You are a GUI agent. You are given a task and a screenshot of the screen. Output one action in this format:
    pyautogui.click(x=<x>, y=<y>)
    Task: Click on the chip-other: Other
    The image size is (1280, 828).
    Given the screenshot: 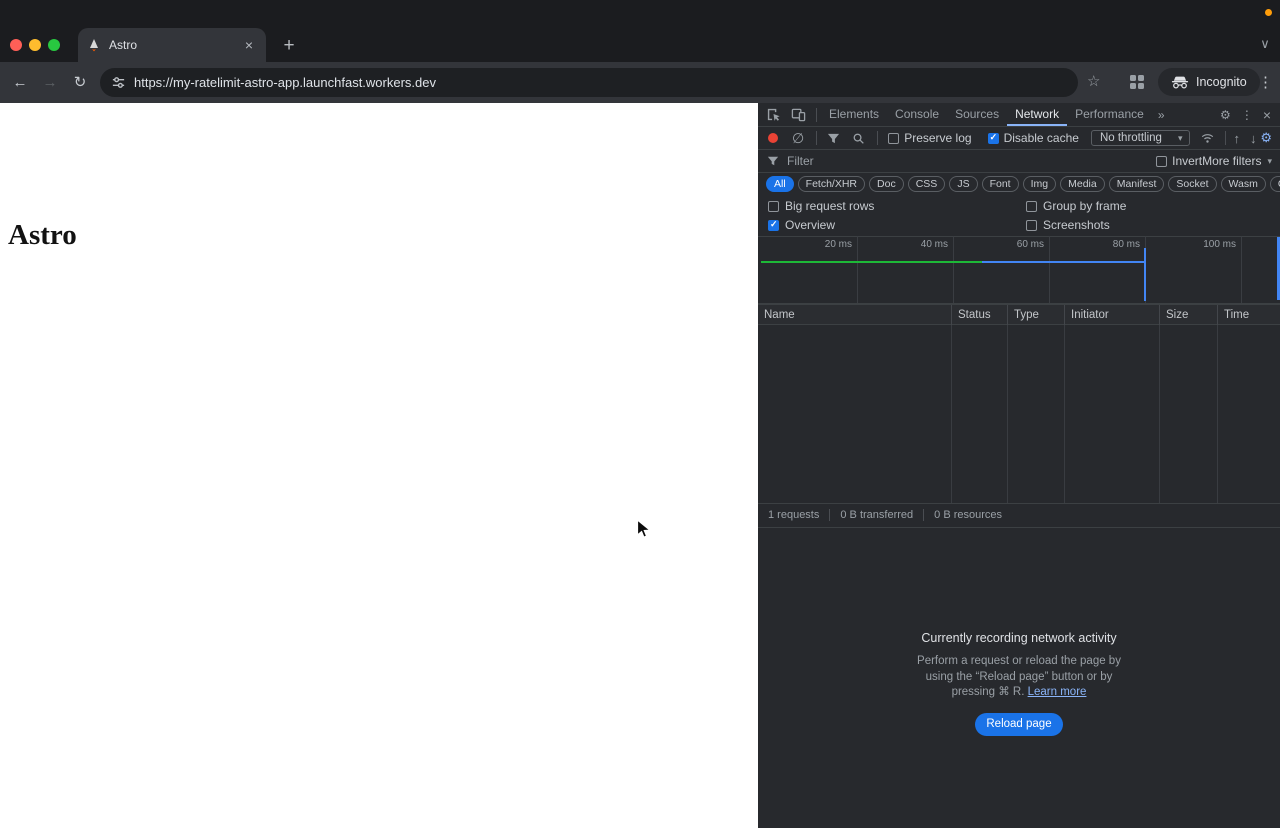 What is the action you would take?
    pyautogui.click(x=1274, y=184)
    